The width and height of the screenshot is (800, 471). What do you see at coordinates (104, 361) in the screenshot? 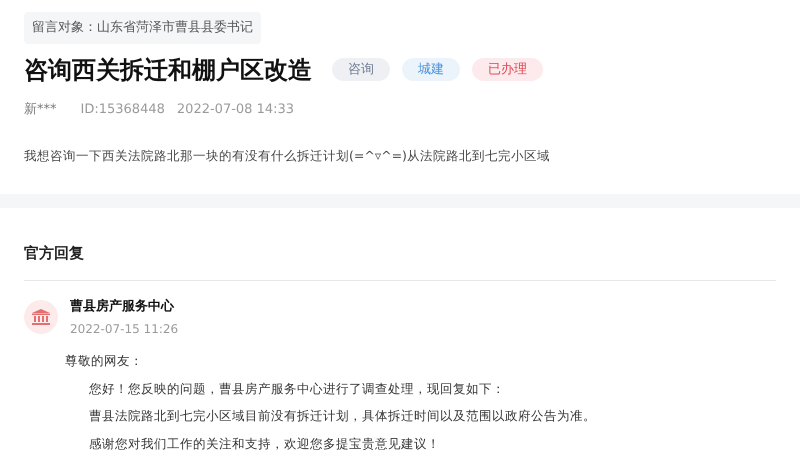
I see `reply-greeting: 尊敬的网友：` at bounding box center [104, 361].